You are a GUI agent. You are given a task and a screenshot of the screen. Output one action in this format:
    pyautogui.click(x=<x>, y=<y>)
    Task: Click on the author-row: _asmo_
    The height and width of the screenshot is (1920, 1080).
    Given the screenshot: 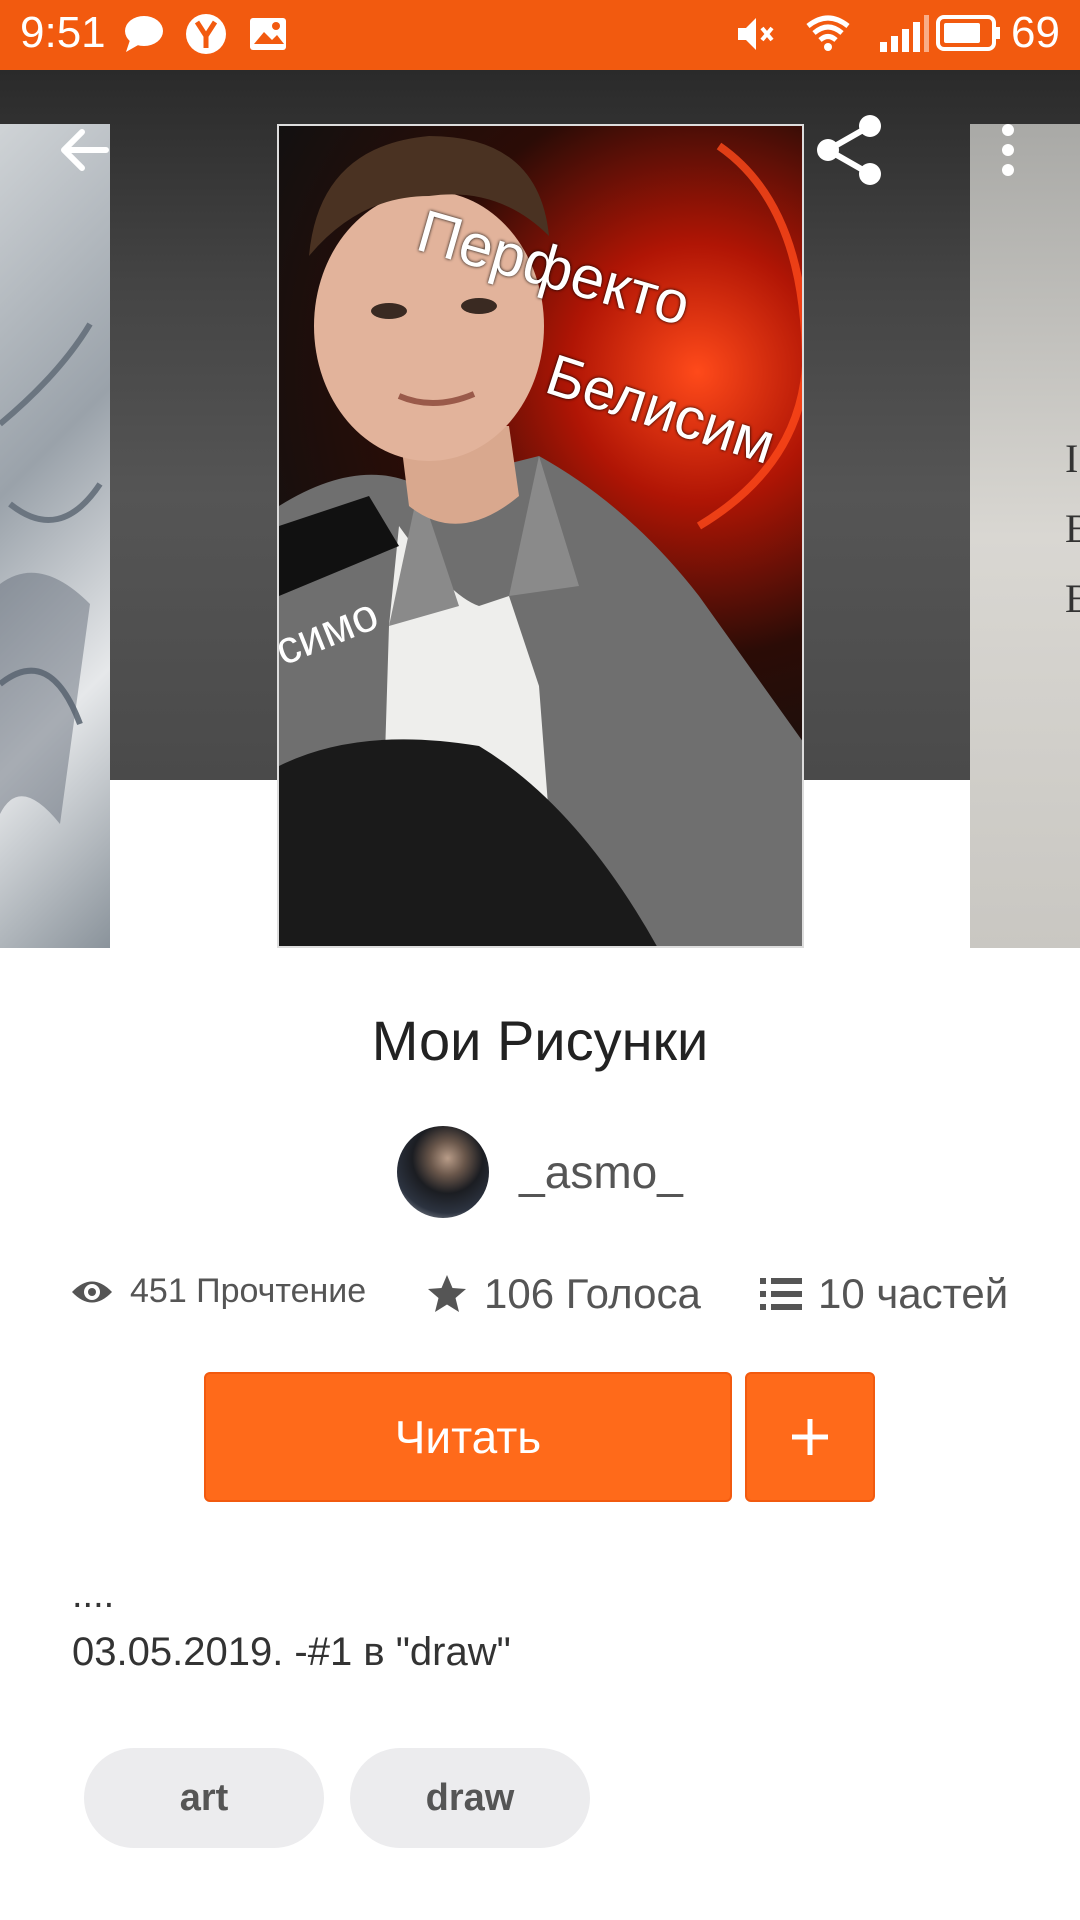 What is the action you would take?
    pyautogui.click(x=540, y=1172)
    